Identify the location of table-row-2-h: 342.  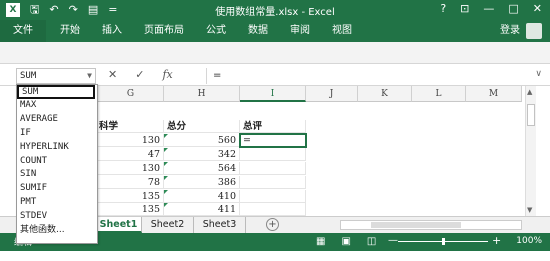
(202, 154).